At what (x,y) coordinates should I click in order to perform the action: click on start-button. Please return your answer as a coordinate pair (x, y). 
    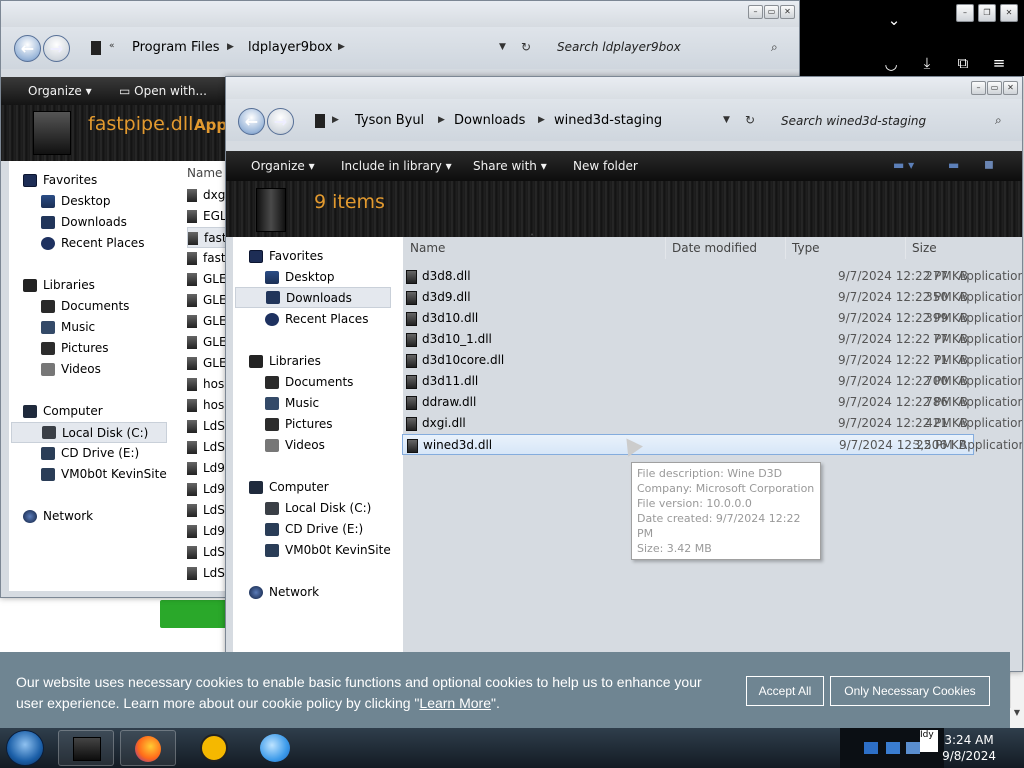
    Looking at the image, I should click on (25, 748).